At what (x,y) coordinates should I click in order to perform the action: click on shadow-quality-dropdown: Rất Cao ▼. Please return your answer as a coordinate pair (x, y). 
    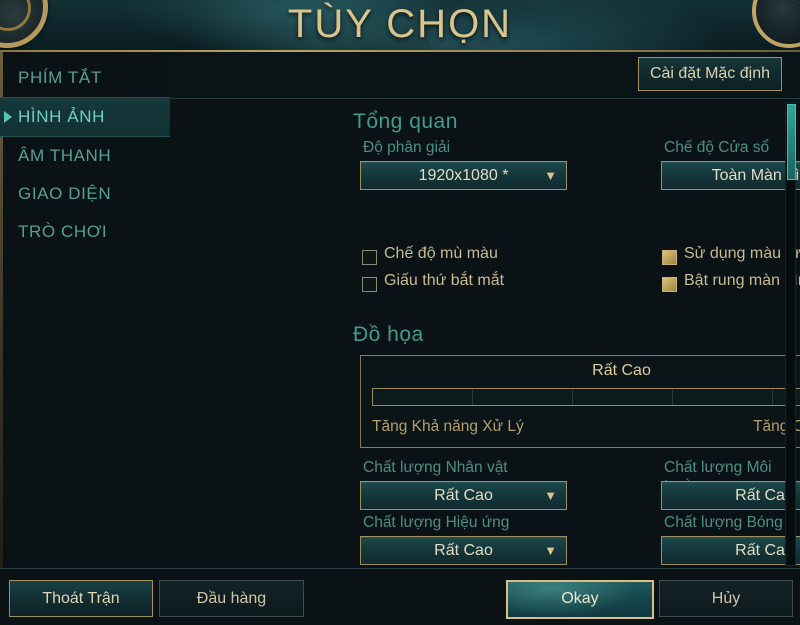
    Looking at the image, I should click on (730, 550).